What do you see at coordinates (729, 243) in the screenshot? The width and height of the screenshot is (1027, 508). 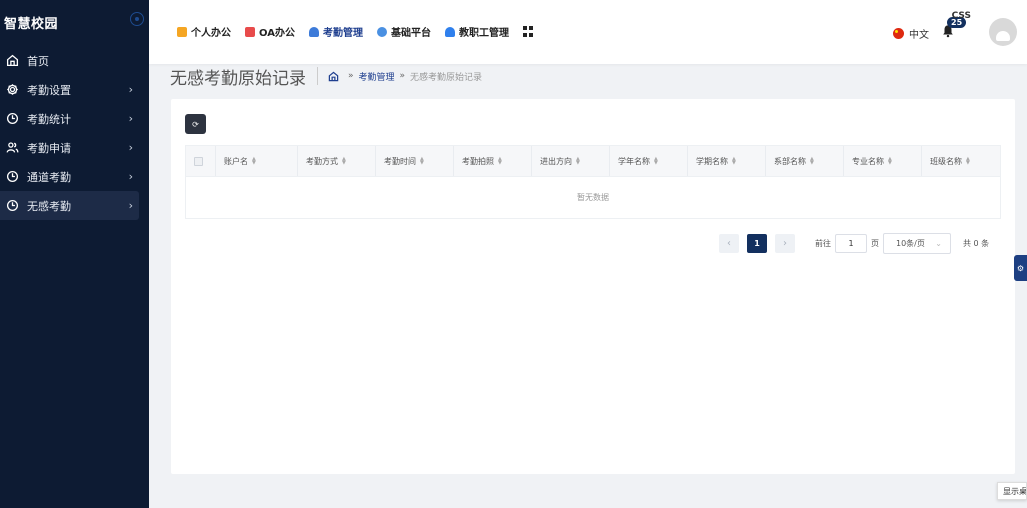 I see `prev-page-button: ‹` at bounding box center [729, 243].